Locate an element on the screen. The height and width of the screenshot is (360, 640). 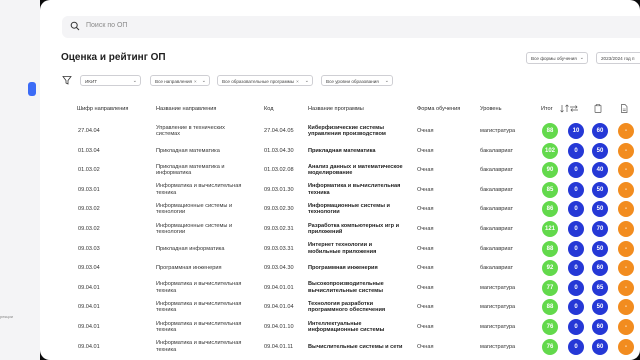
column-header-code-dir: Шифр направления is located at coordinates (102, 109).